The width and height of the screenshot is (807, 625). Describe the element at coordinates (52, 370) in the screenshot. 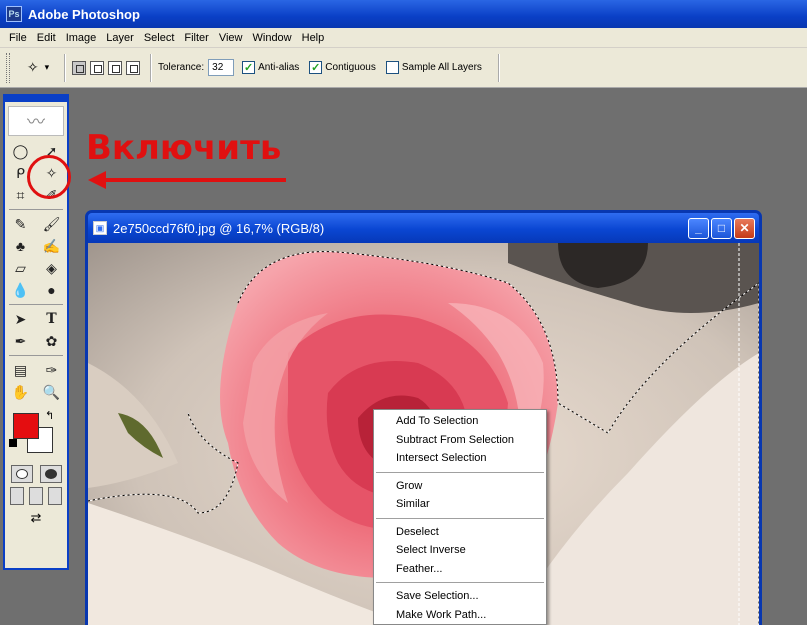

I see `eyedropper-tool-icon: ✑` at that location.